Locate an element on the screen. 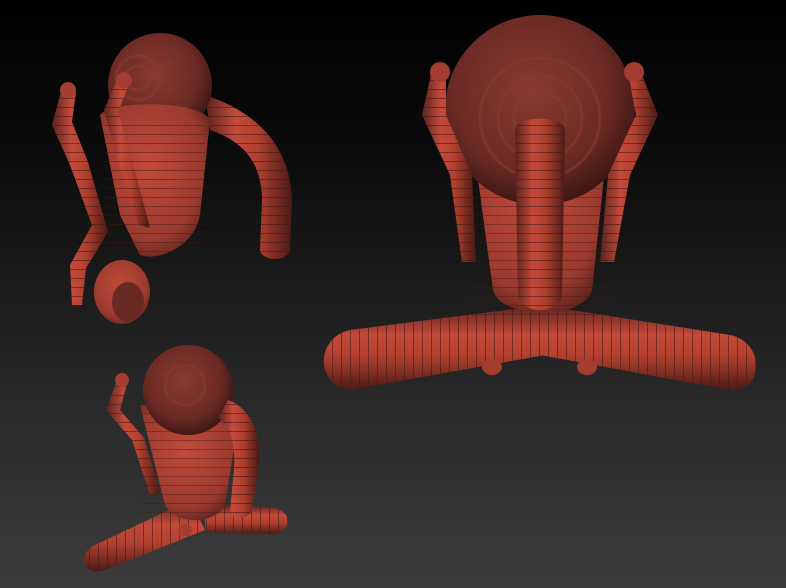 The width and height of the screenshot is (786, 588). front-view-left-shoulder is located at coordinates (440, 72).